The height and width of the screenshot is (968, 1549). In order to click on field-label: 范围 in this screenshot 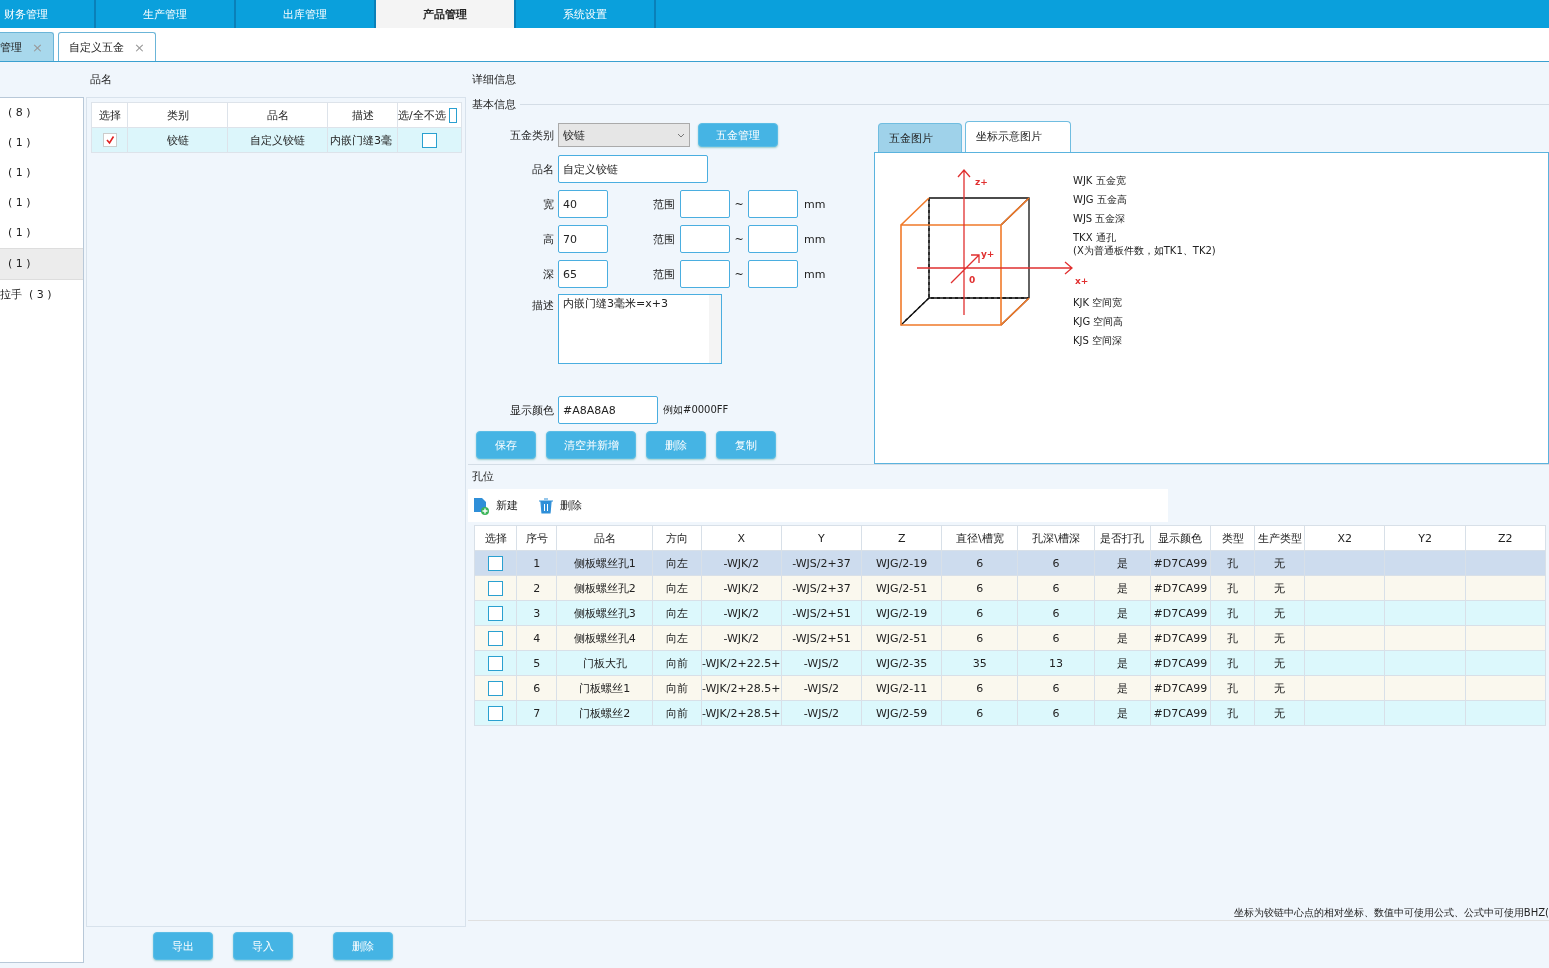, I will do `click(664, 204)`.